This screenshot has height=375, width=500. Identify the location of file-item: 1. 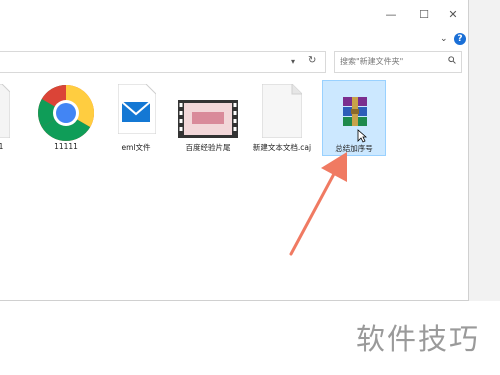
(12, 118).